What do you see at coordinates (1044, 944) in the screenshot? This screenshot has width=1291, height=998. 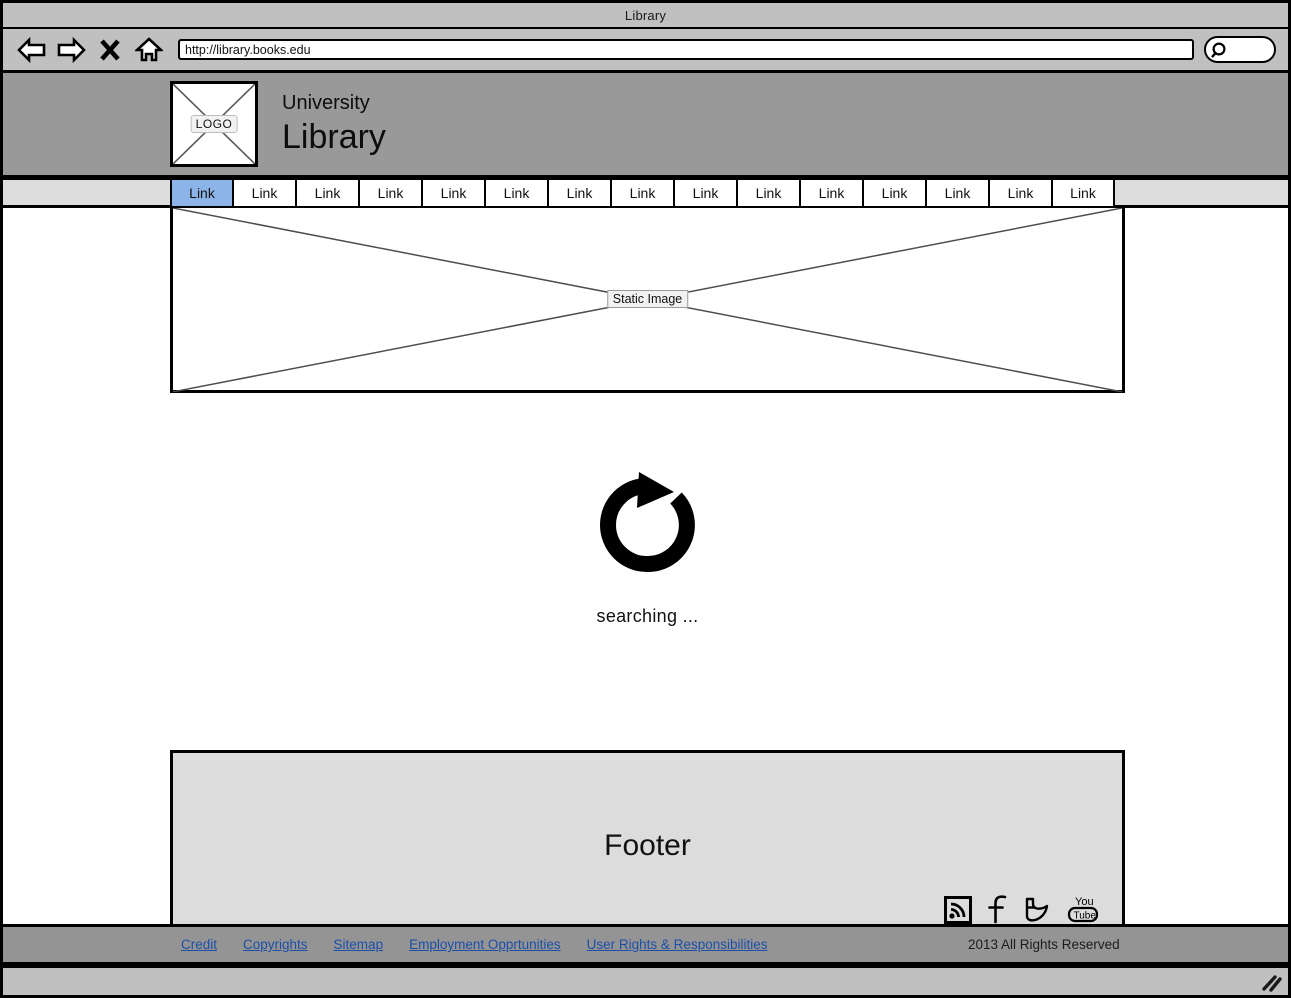 I see `copyright-text: 2013 All Rights Reserved` at bounding box center [1044, 944].